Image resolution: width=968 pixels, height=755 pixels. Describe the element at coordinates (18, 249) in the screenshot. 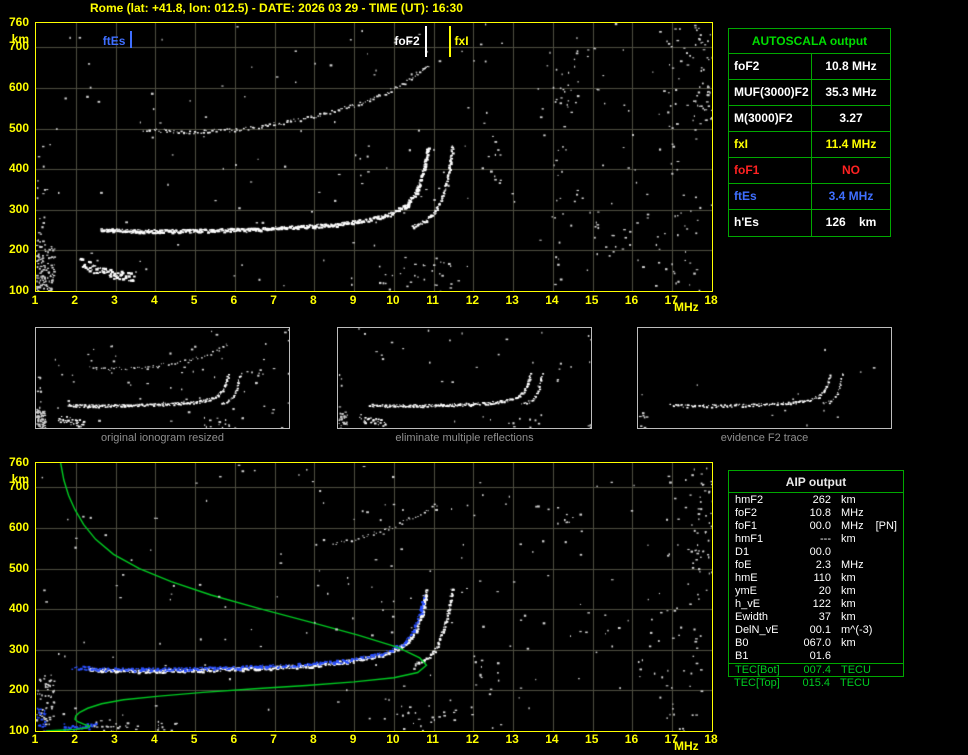

I see `y-axis-tick-label: 200` at that location.